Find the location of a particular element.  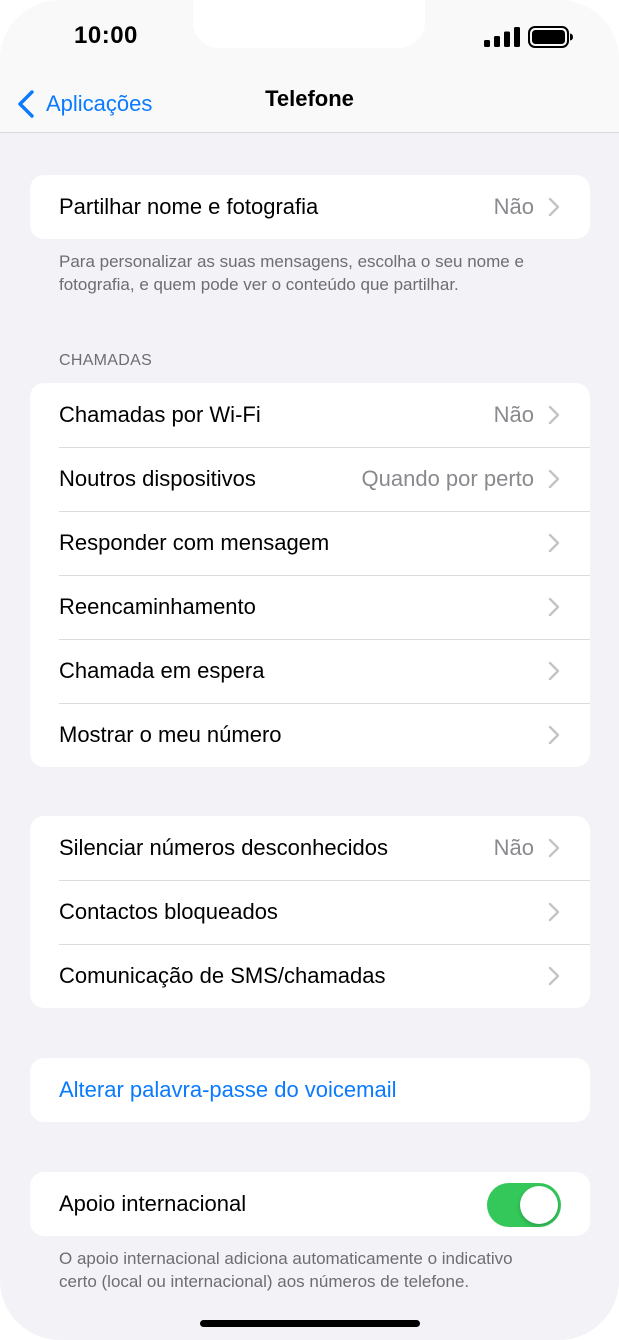

row-label: Comunicação de SMS/chamadas is located at coordinates (222, 975).